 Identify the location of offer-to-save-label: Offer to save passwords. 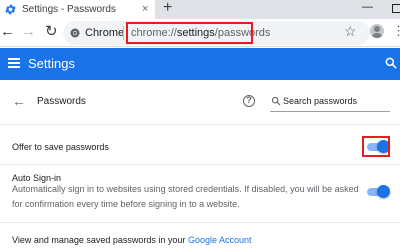
(60, 147).